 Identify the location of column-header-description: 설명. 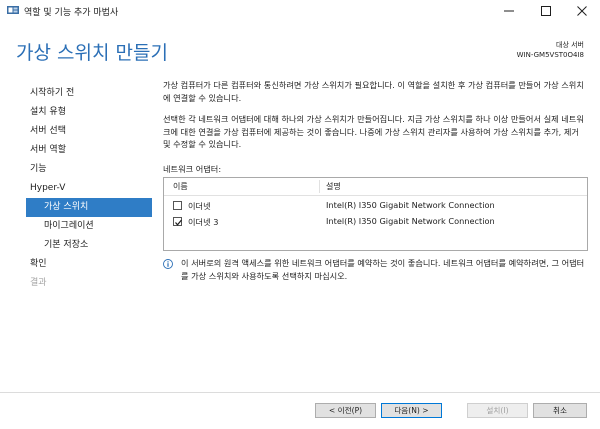
(333, 186).